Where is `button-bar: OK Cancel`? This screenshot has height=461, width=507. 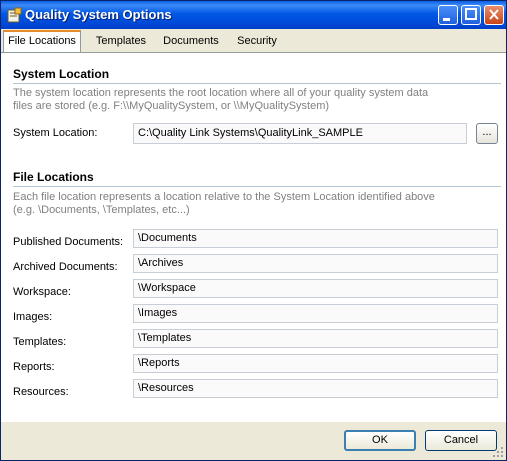
button-bar: OK Cancel is located at coordinates (253, 441).